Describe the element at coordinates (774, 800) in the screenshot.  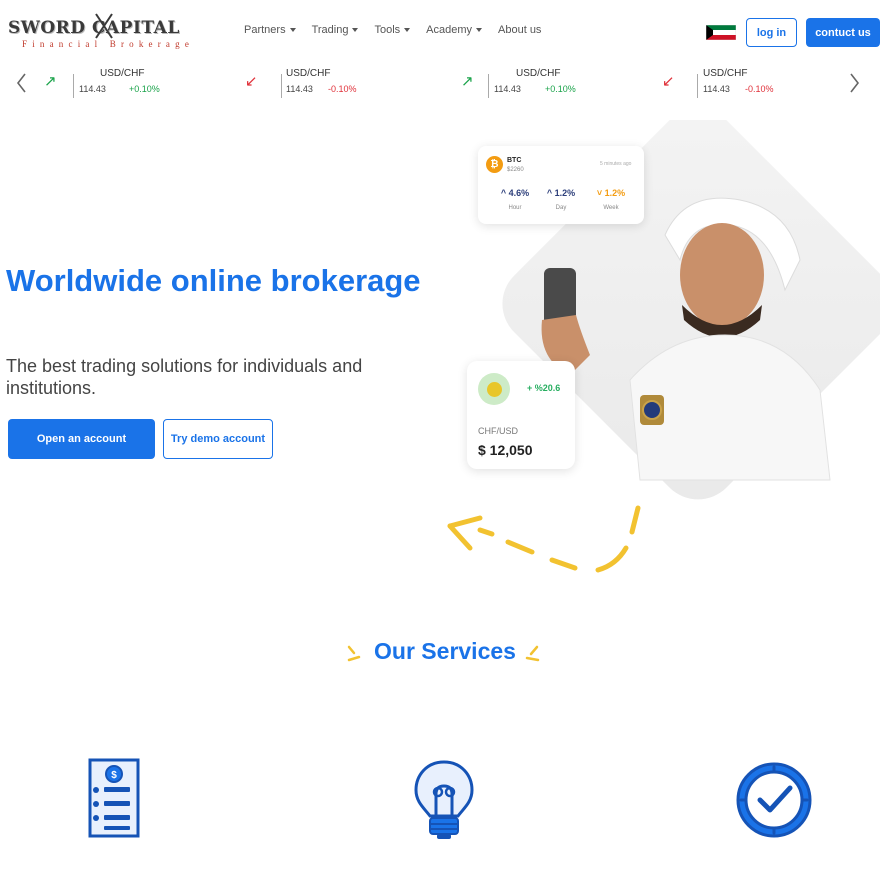
I see `clock-check-icon` at that location.